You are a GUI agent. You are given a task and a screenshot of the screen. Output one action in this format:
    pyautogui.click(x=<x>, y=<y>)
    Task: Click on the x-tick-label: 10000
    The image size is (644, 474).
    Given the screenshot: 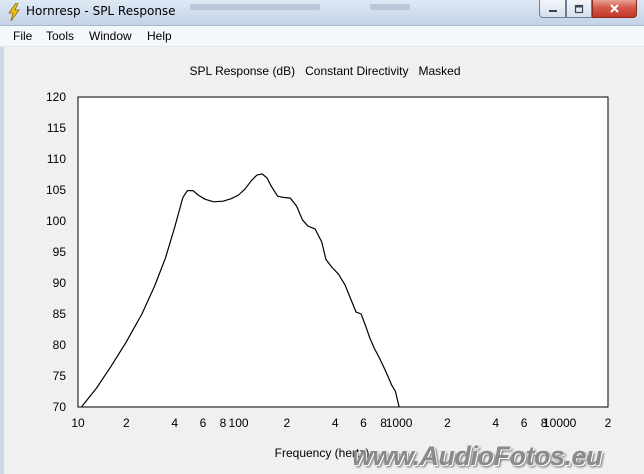 What is the action you would take?
    pyautogui.click(x=560, y=423)
    